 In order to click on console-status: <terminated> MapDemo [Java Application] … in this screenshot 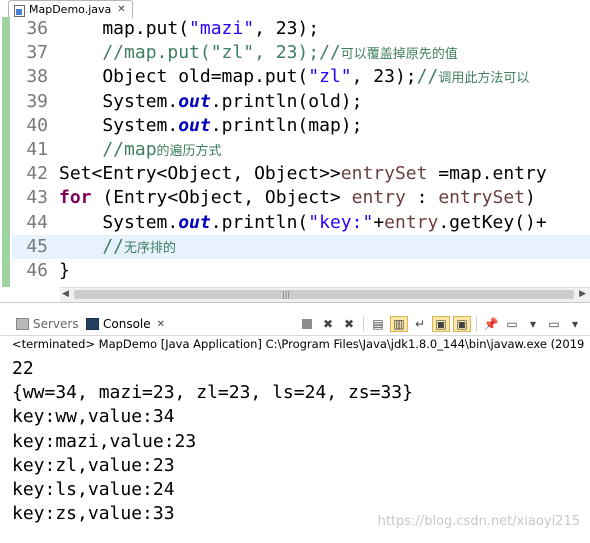, I will do `click(298, 344)`.